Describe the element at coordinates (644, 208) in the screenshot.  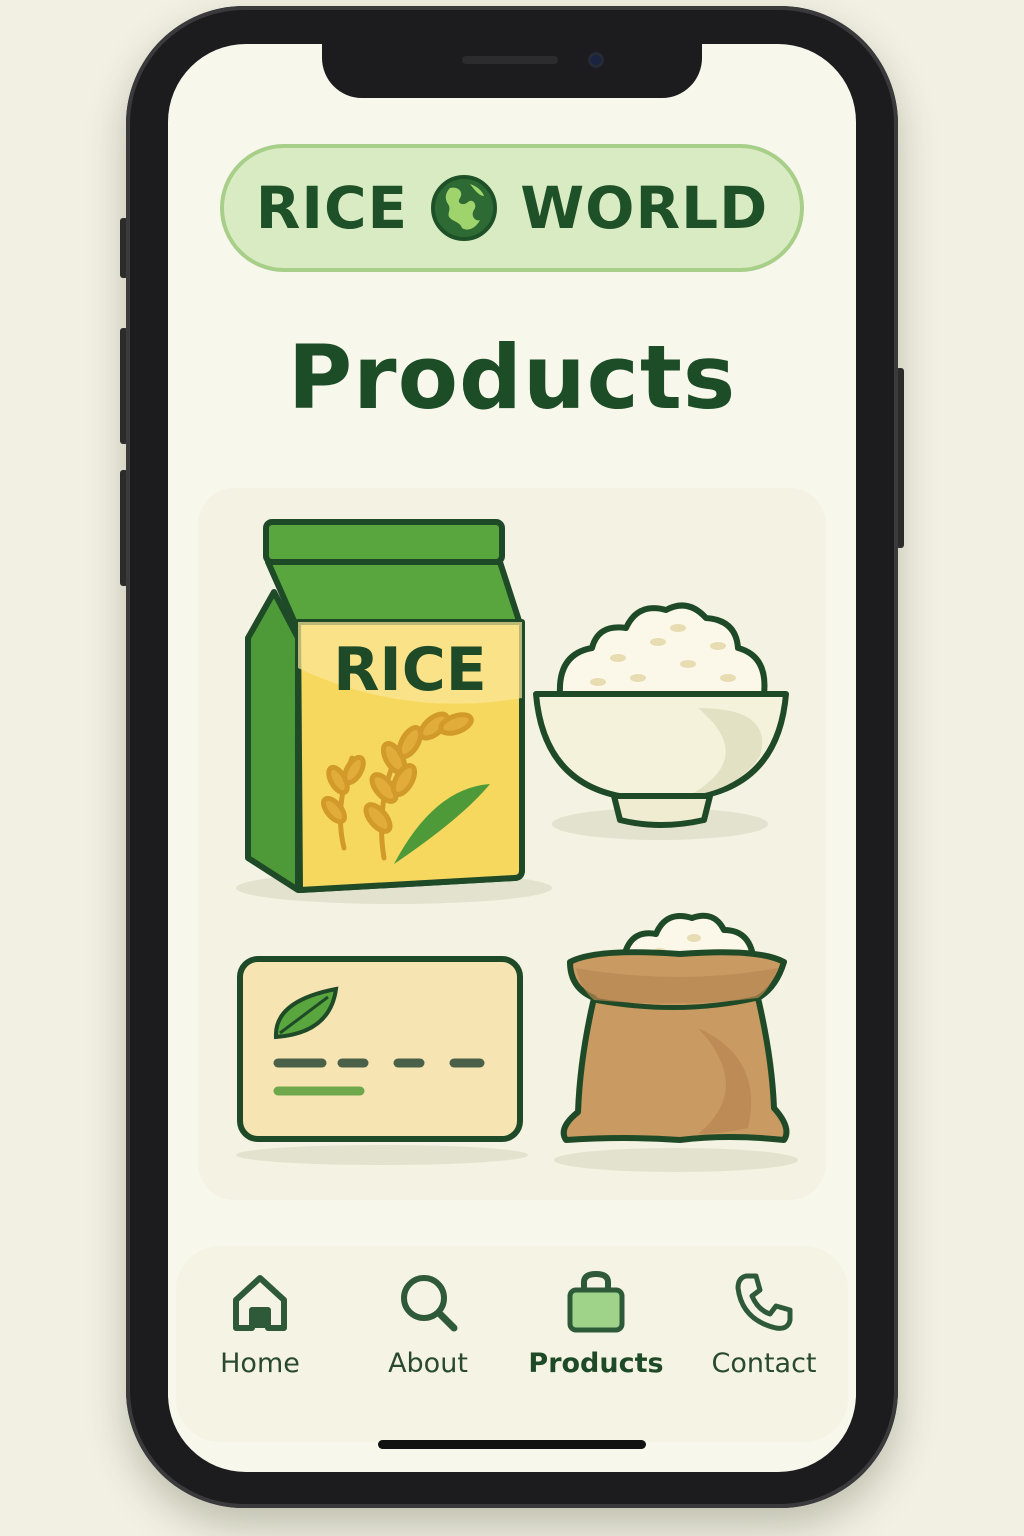
I see `brand-word-right: WORLD` at that location.